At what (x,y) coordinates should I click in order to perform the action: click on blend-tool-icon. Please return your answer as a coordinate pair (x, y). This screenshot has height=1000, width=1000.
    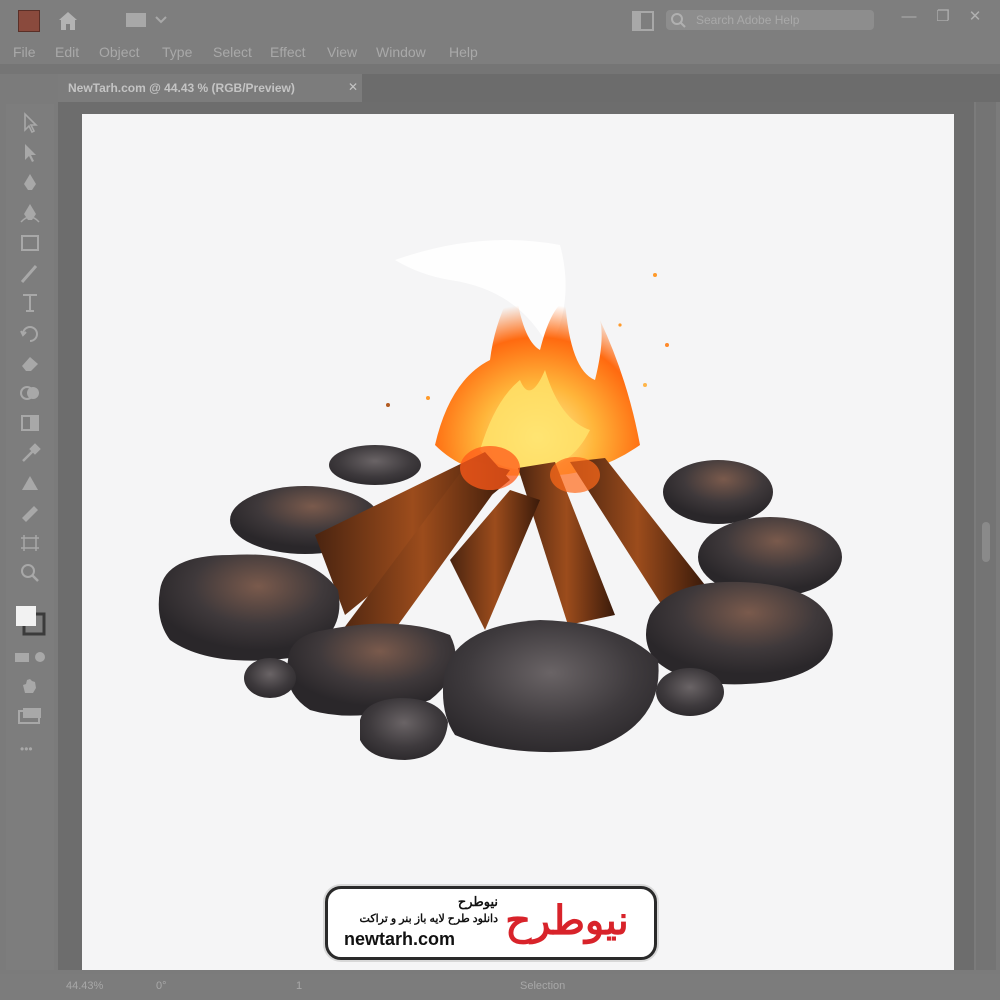
    Looking at the image, I should click on (30, 483).